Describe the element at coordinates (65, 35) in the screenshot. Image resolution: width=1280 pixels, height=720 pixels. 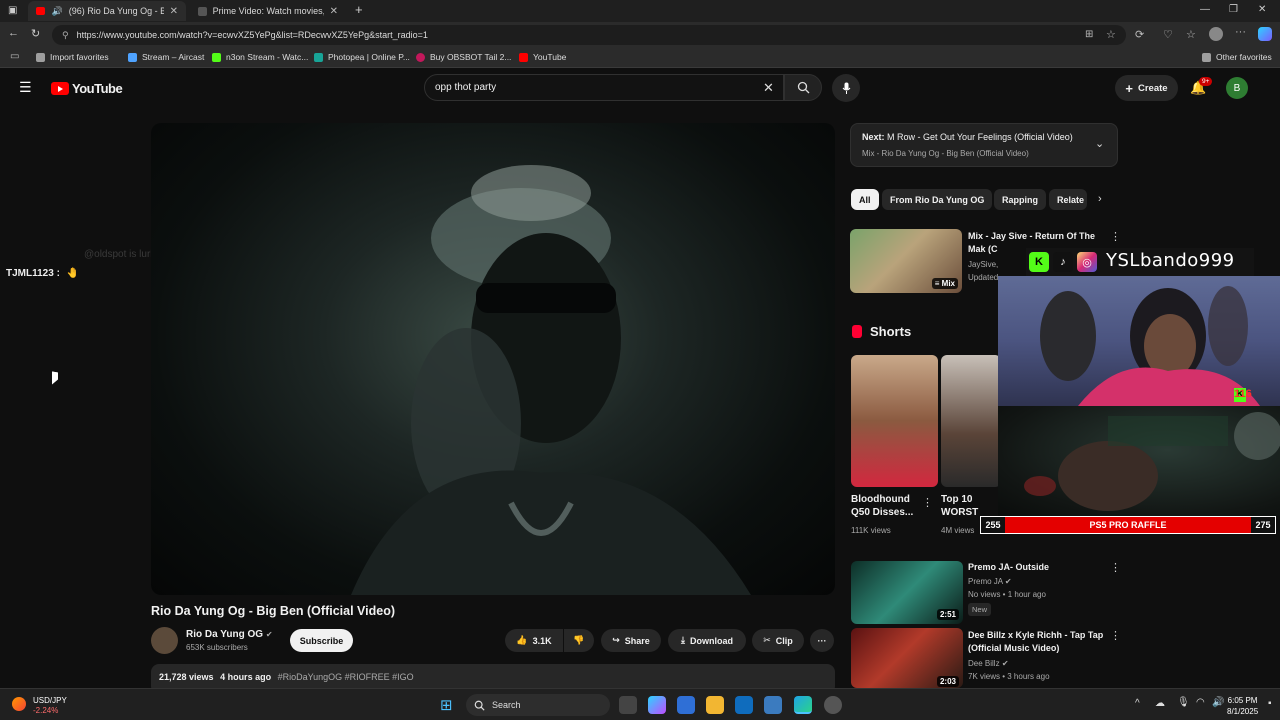
I see `site-info-icon: ⚲` at that location.